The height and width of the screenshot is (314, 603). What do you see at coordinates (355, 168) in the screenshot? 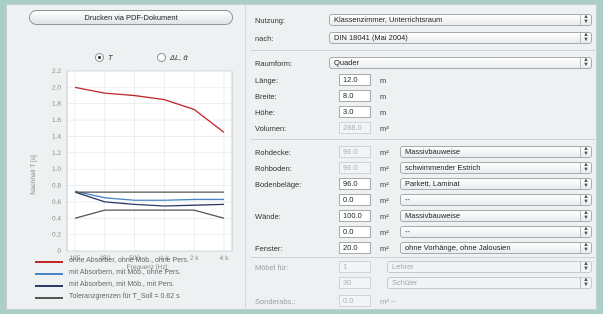
I see `rohboden-area: 96.0` at bounding box center [355, 168].